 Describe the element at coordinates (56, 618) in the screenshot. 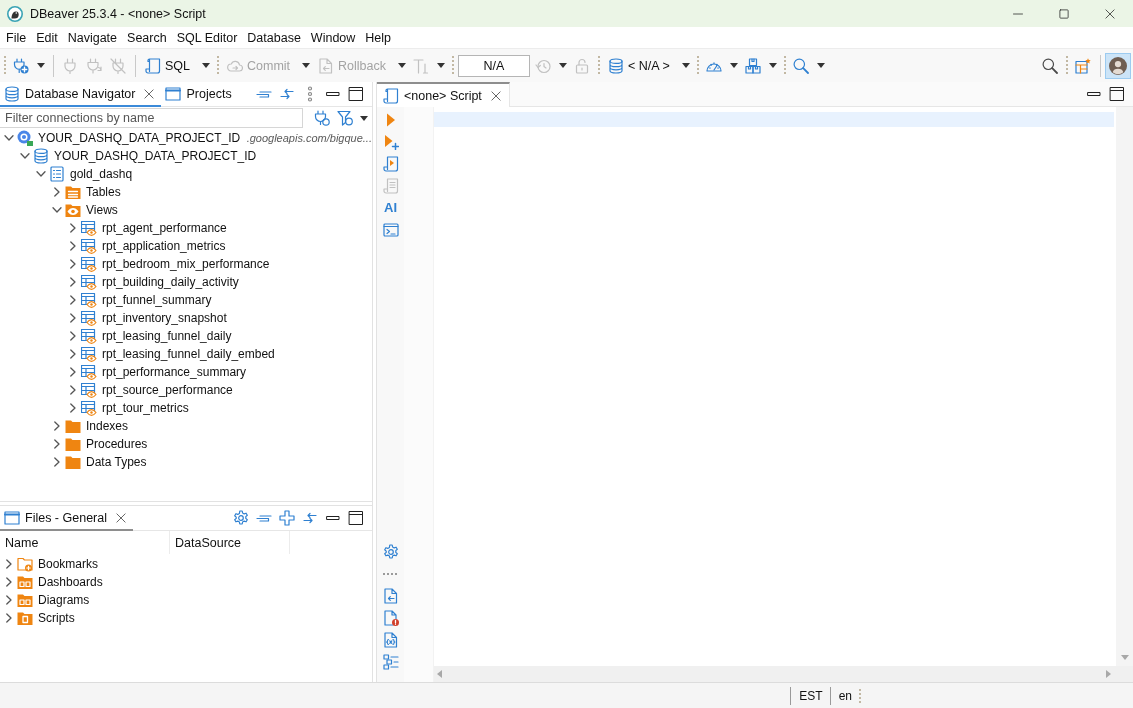

I see `tree-item: Scripts` at that location.